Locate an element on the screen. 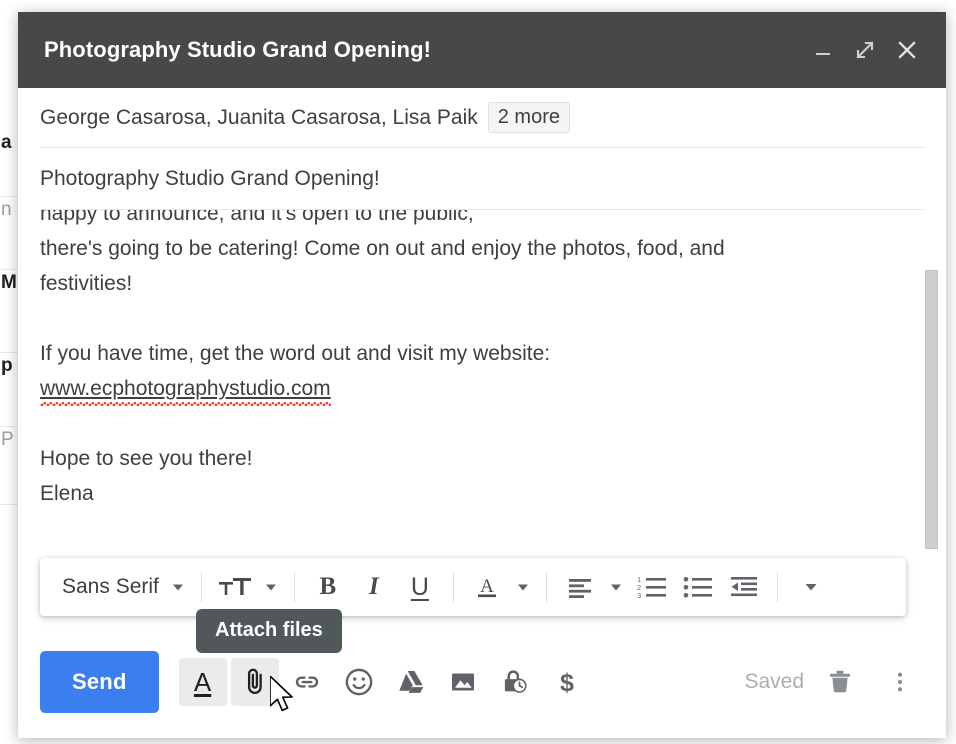 This screenshot has width=956, height=744. minimize-button is located at coordinates (823, 50).